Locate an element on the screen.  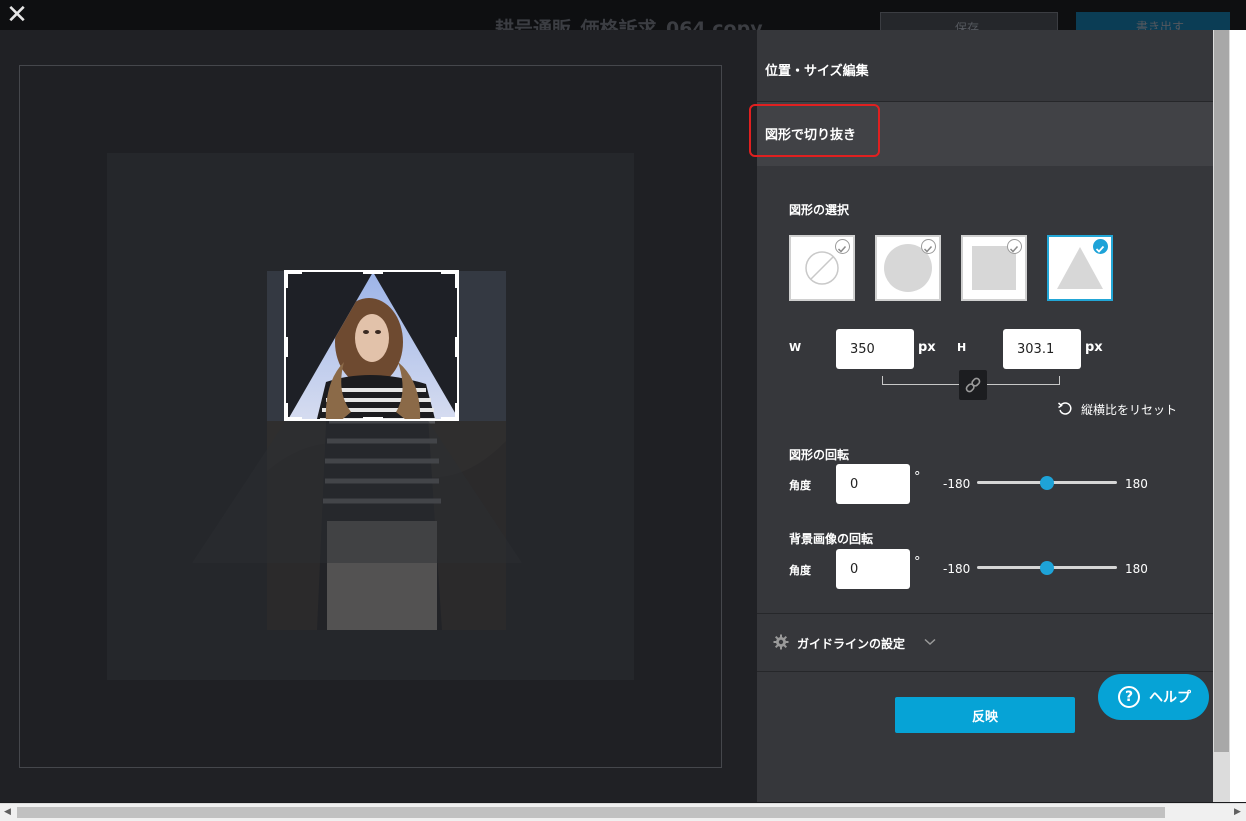
check-selected-icon is located at coordinates (1100, 246).